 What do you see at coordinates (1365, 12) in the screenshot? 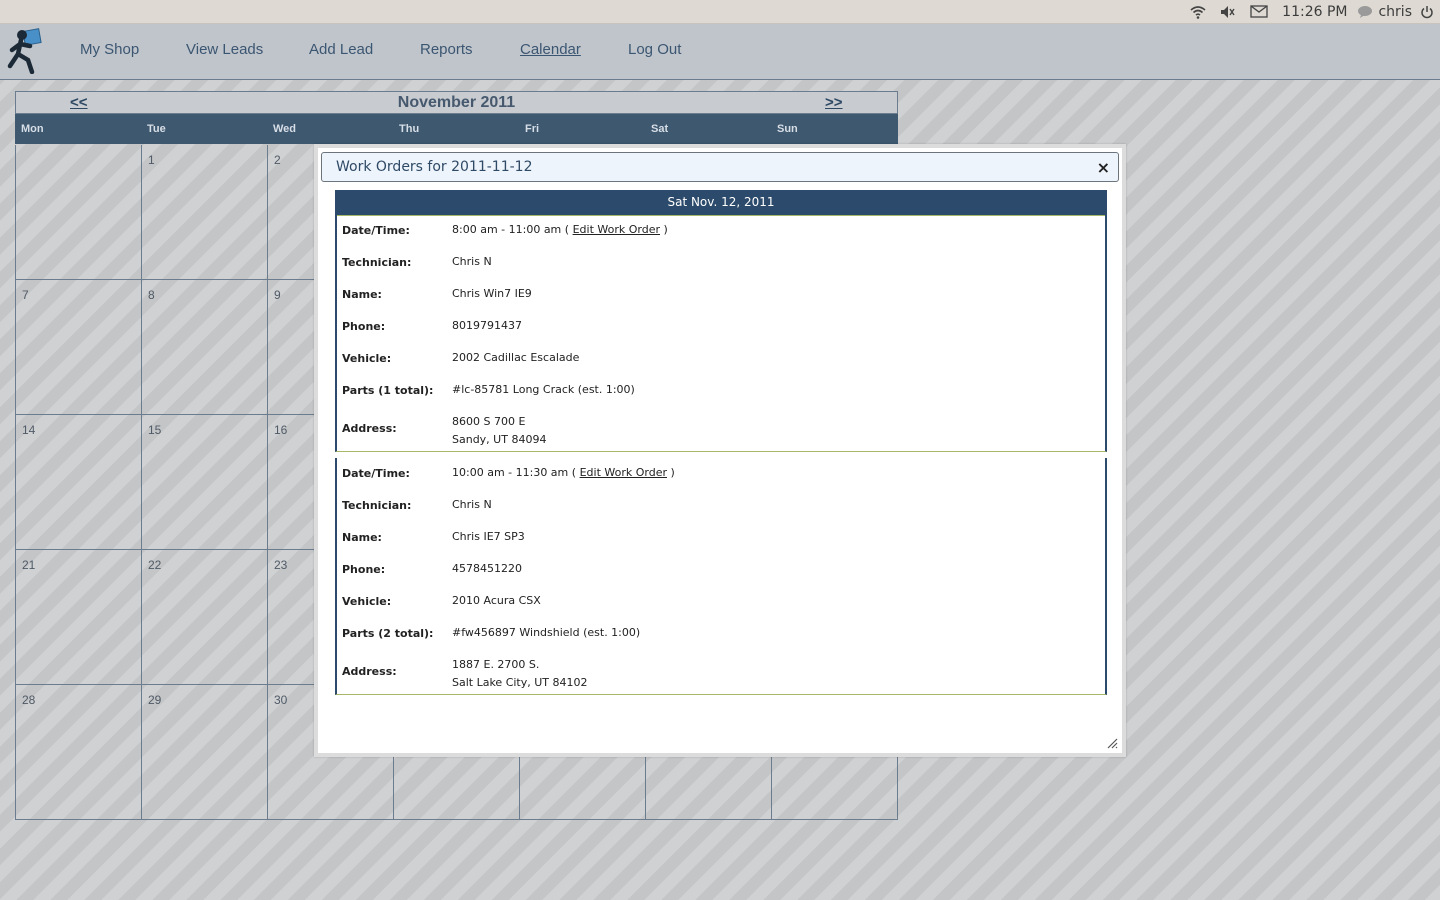
I see `chat-icon` at bounding box center [1365, 12].